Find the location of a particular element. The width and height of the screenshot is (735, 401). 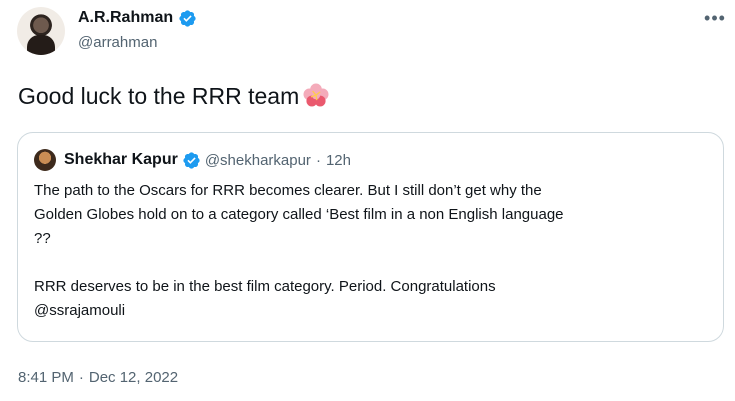

more-options-icon: ••• is located at coordinates (715, 18).